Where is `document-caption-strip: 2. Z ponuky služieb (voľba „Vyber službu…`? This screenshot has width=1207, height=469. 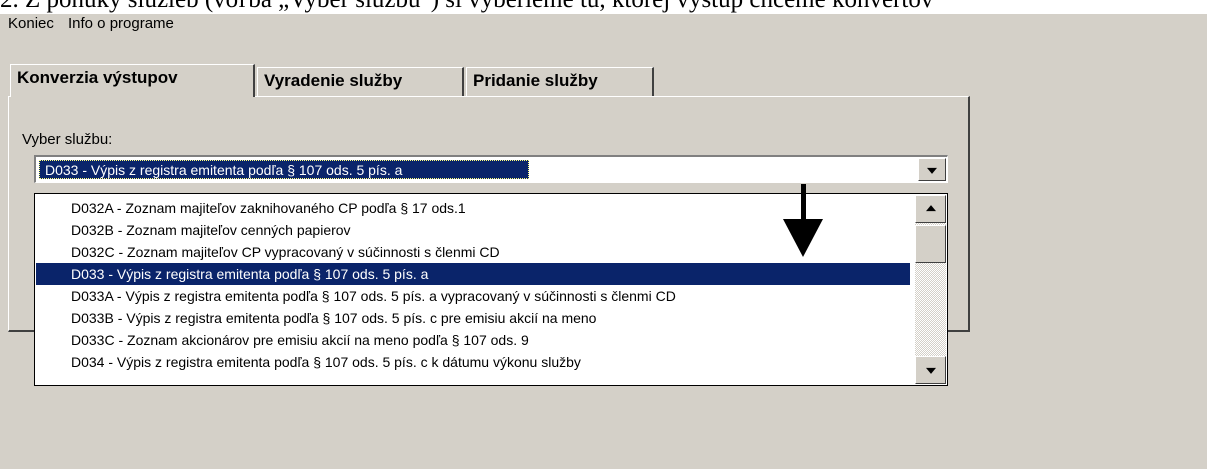
document-caption-strip: 2. Z ponuky služieb (voľba „Vyber službu… is located at coordinates (603, 7).